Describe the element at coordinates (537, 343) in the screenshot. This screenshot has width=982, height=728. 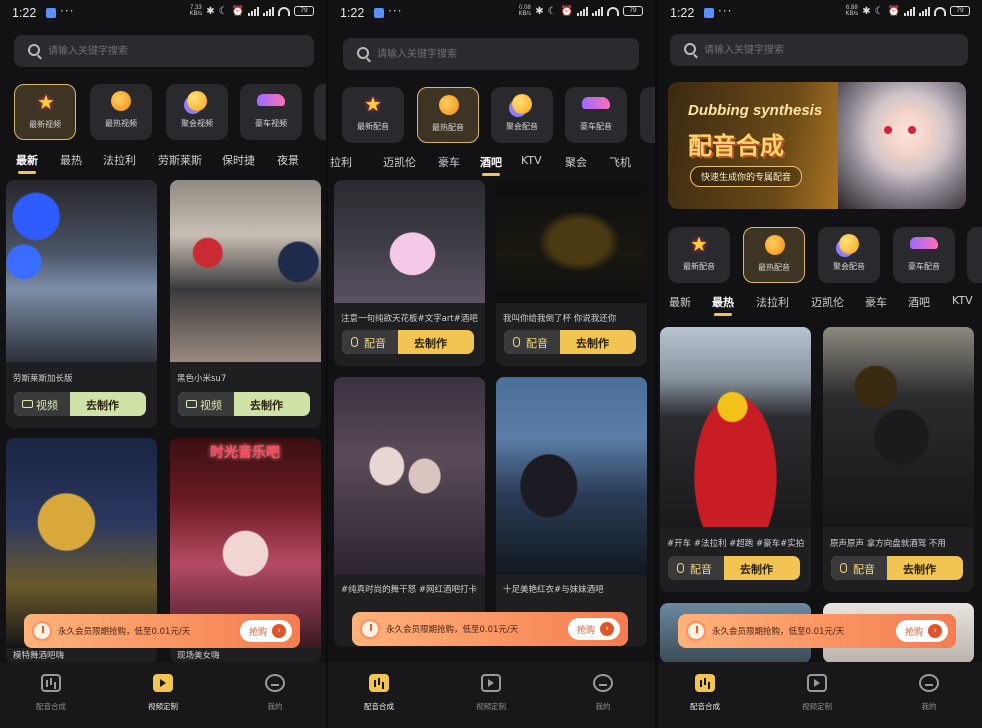
I see `tag-label: 配音` at that location.